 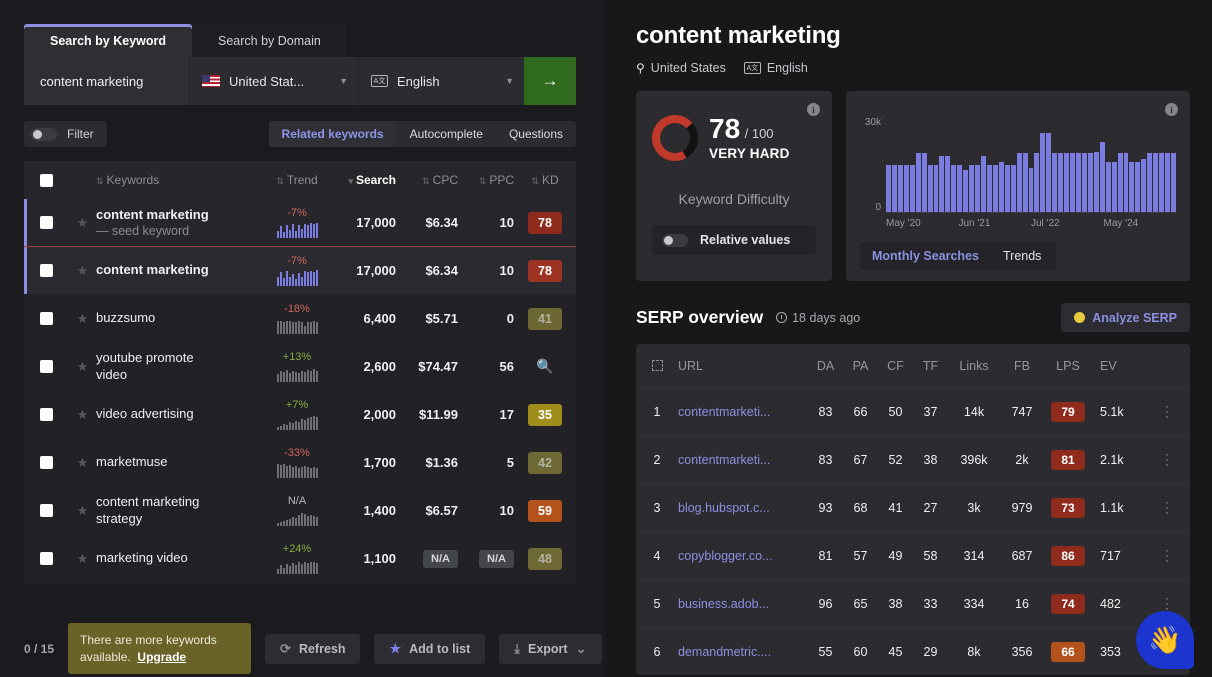 I want to click on col-ppc: ⇅ PPC, so click(x=486, y=180).